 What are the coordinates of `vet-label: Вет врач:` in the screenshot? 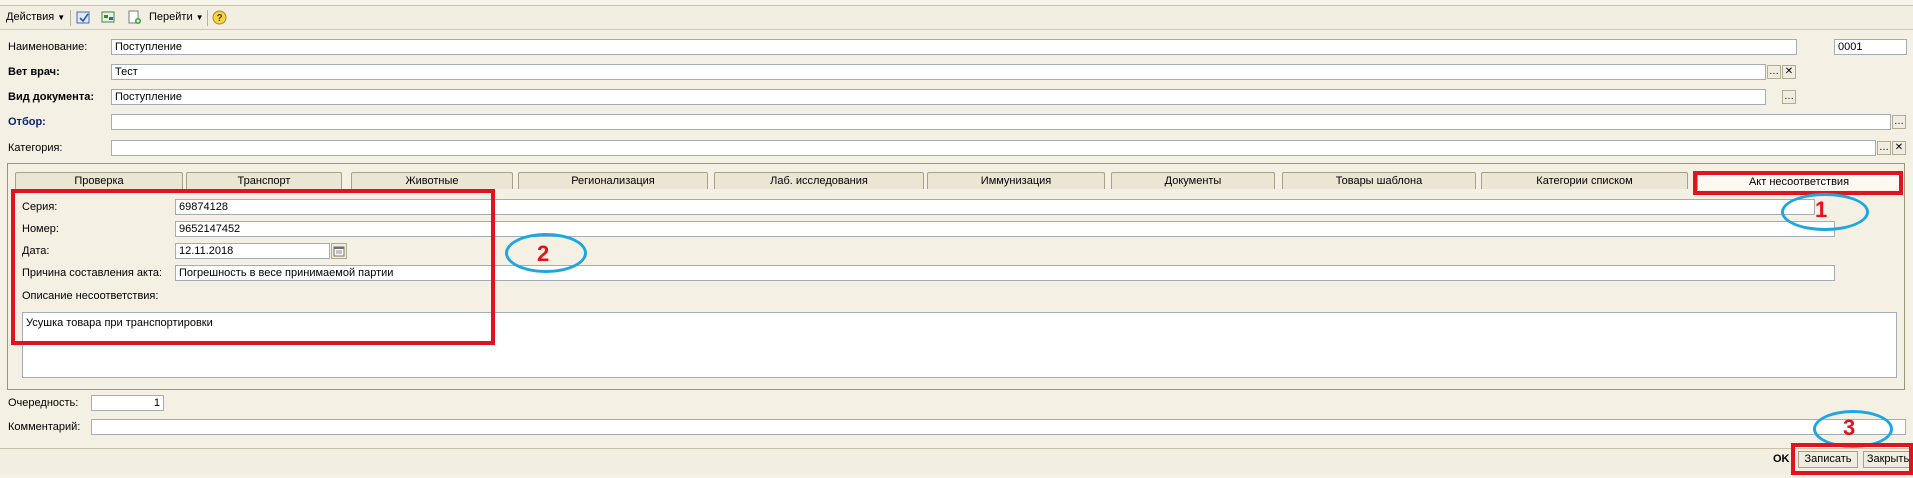 It's located at (34, 72).